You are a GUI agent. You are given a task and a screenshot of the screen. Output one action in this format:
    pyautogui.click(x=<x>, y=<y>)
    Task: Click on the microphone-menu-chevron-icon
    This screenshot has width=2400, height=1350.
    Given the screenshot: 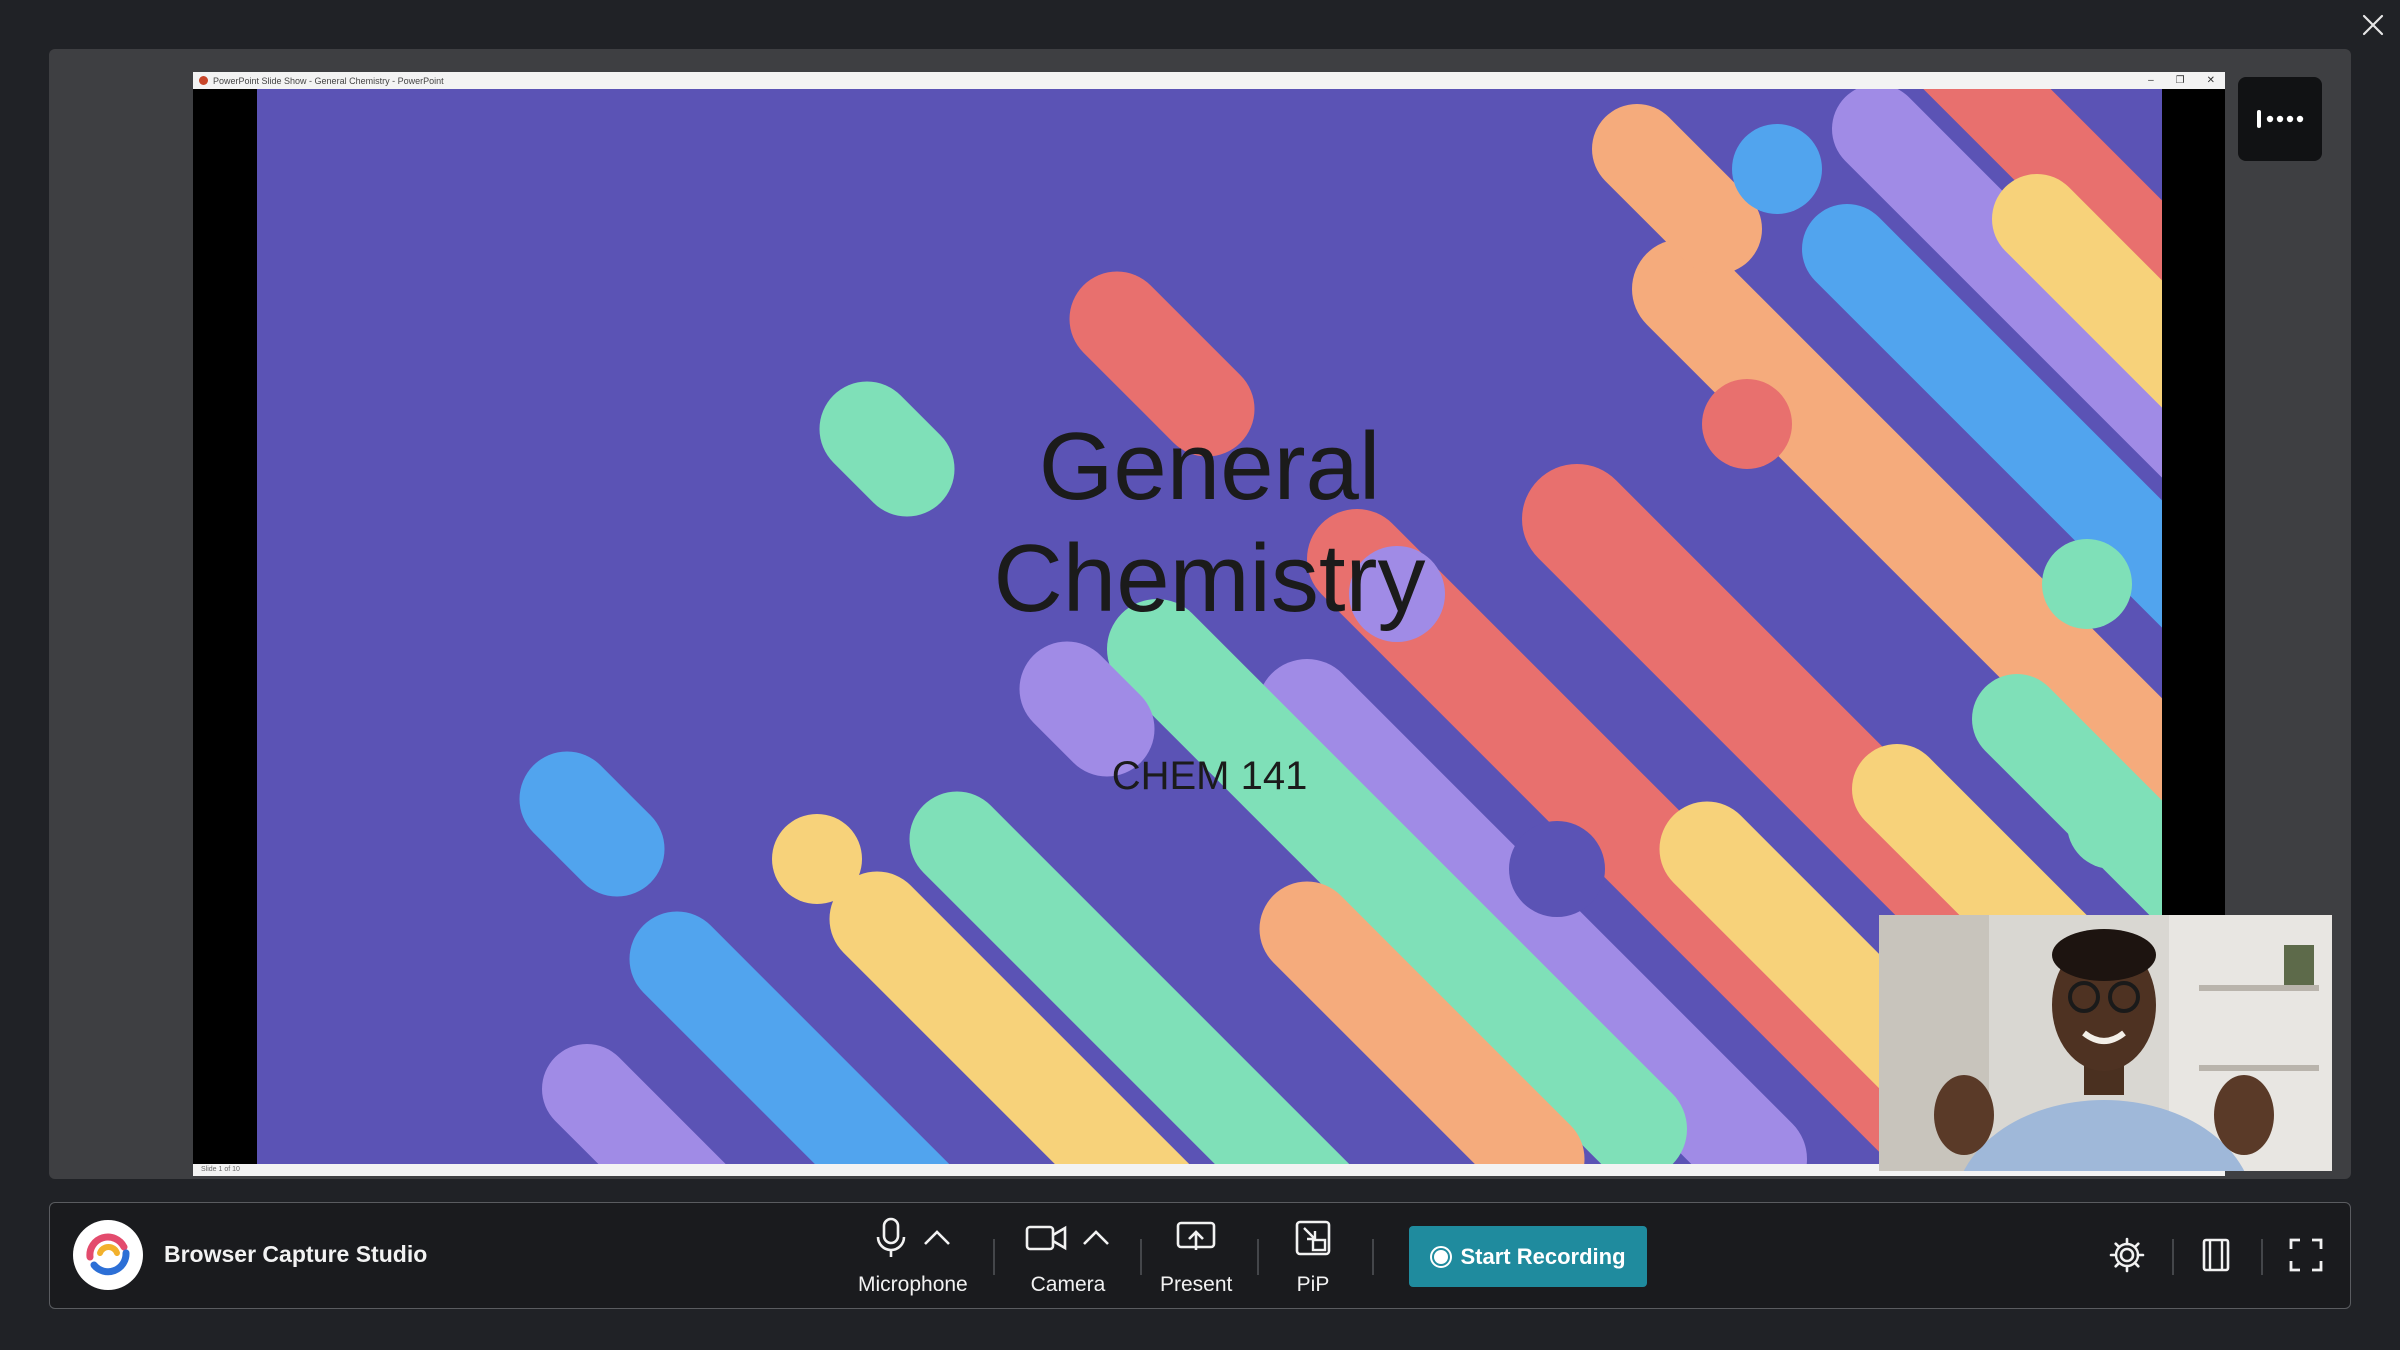 What is the action you would take?
    pyautogui.click(x=937, y=1238)
    